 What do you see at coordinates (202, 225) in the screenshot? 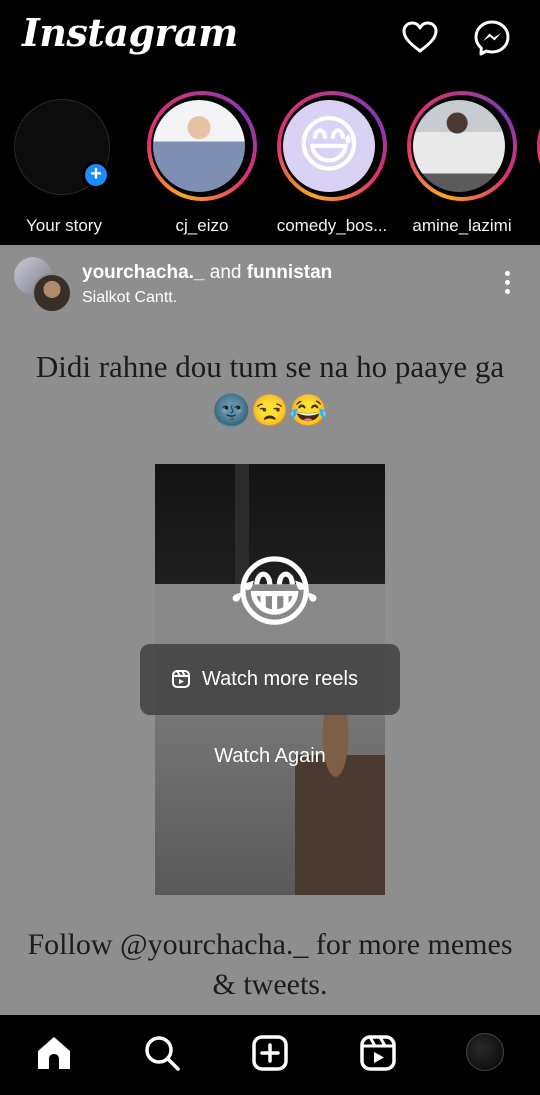
I see `story-label: cj_eizo` at bounding box center [202, 225].